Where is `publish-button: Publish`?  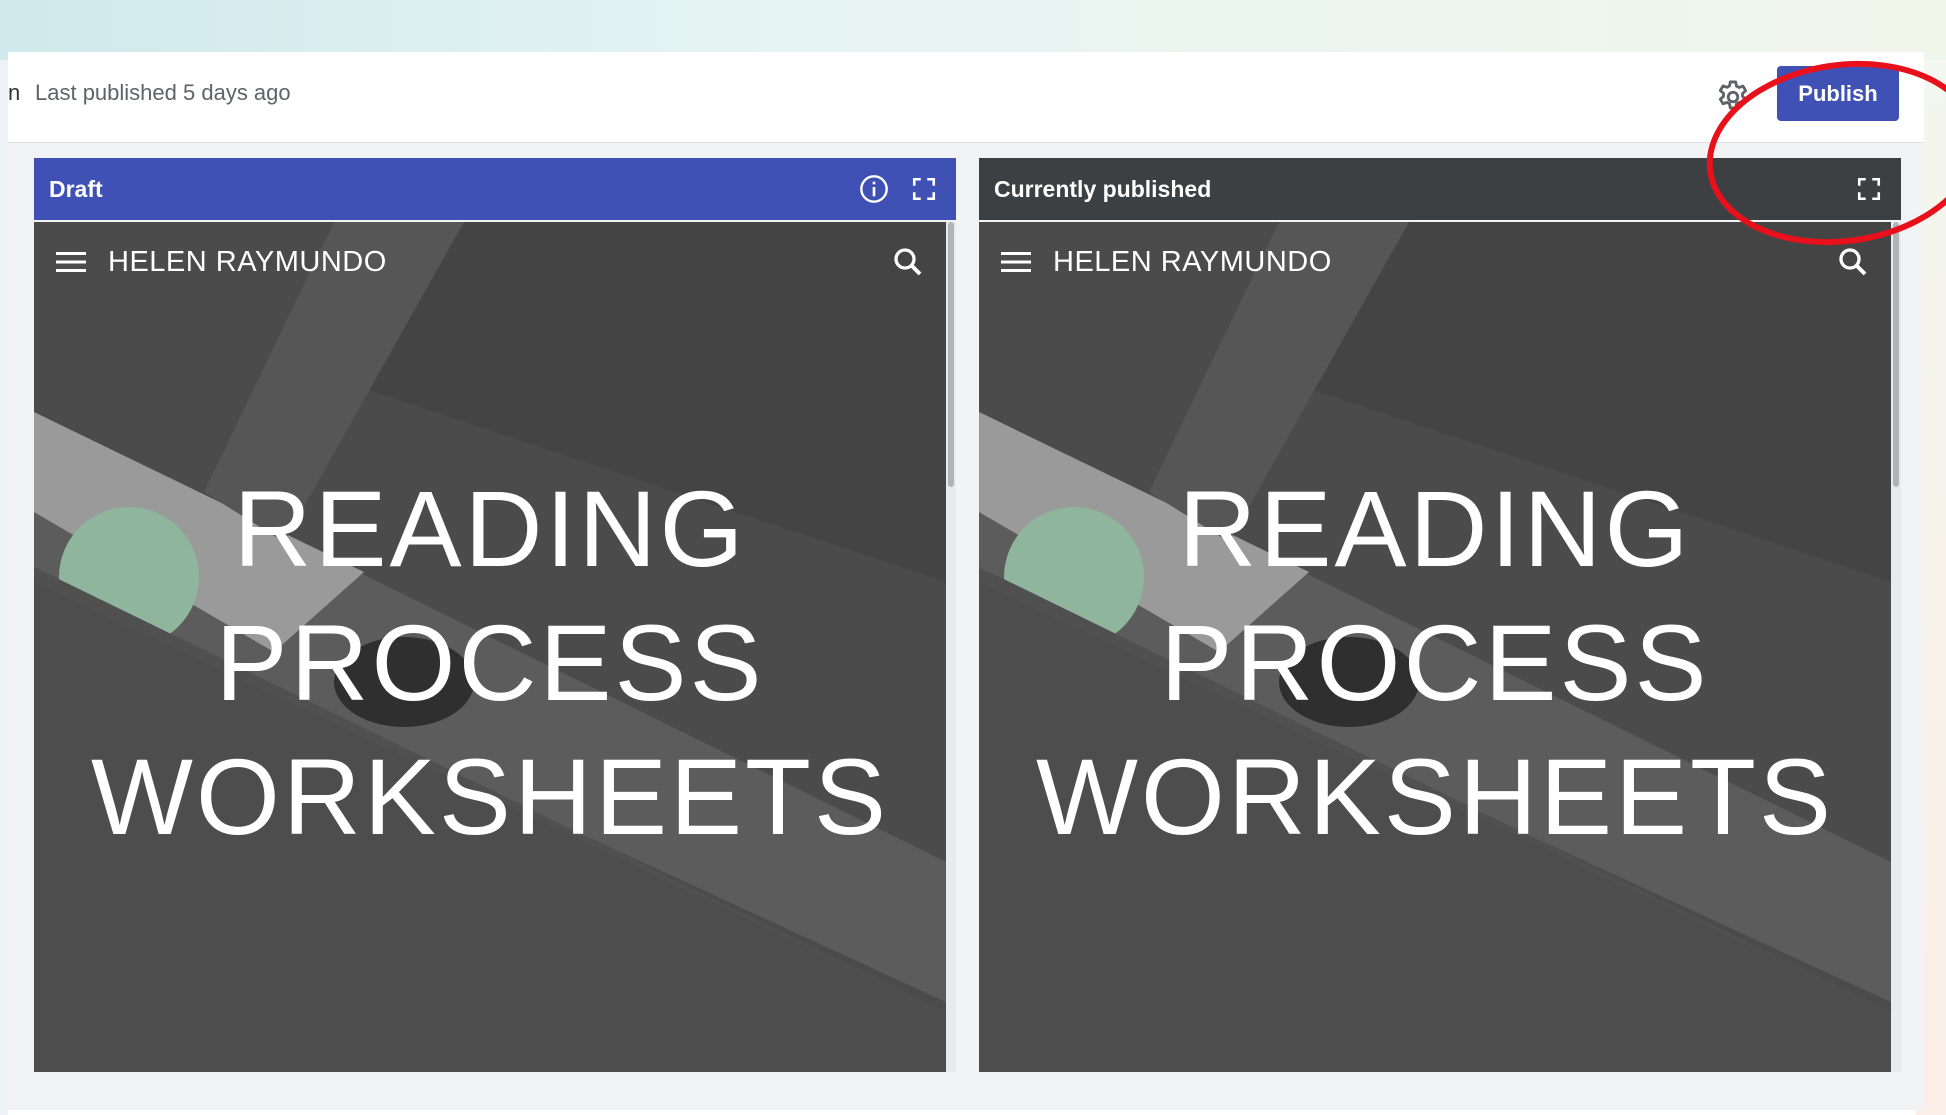
publish-button: Publish is located at coordinates (1838, 93).